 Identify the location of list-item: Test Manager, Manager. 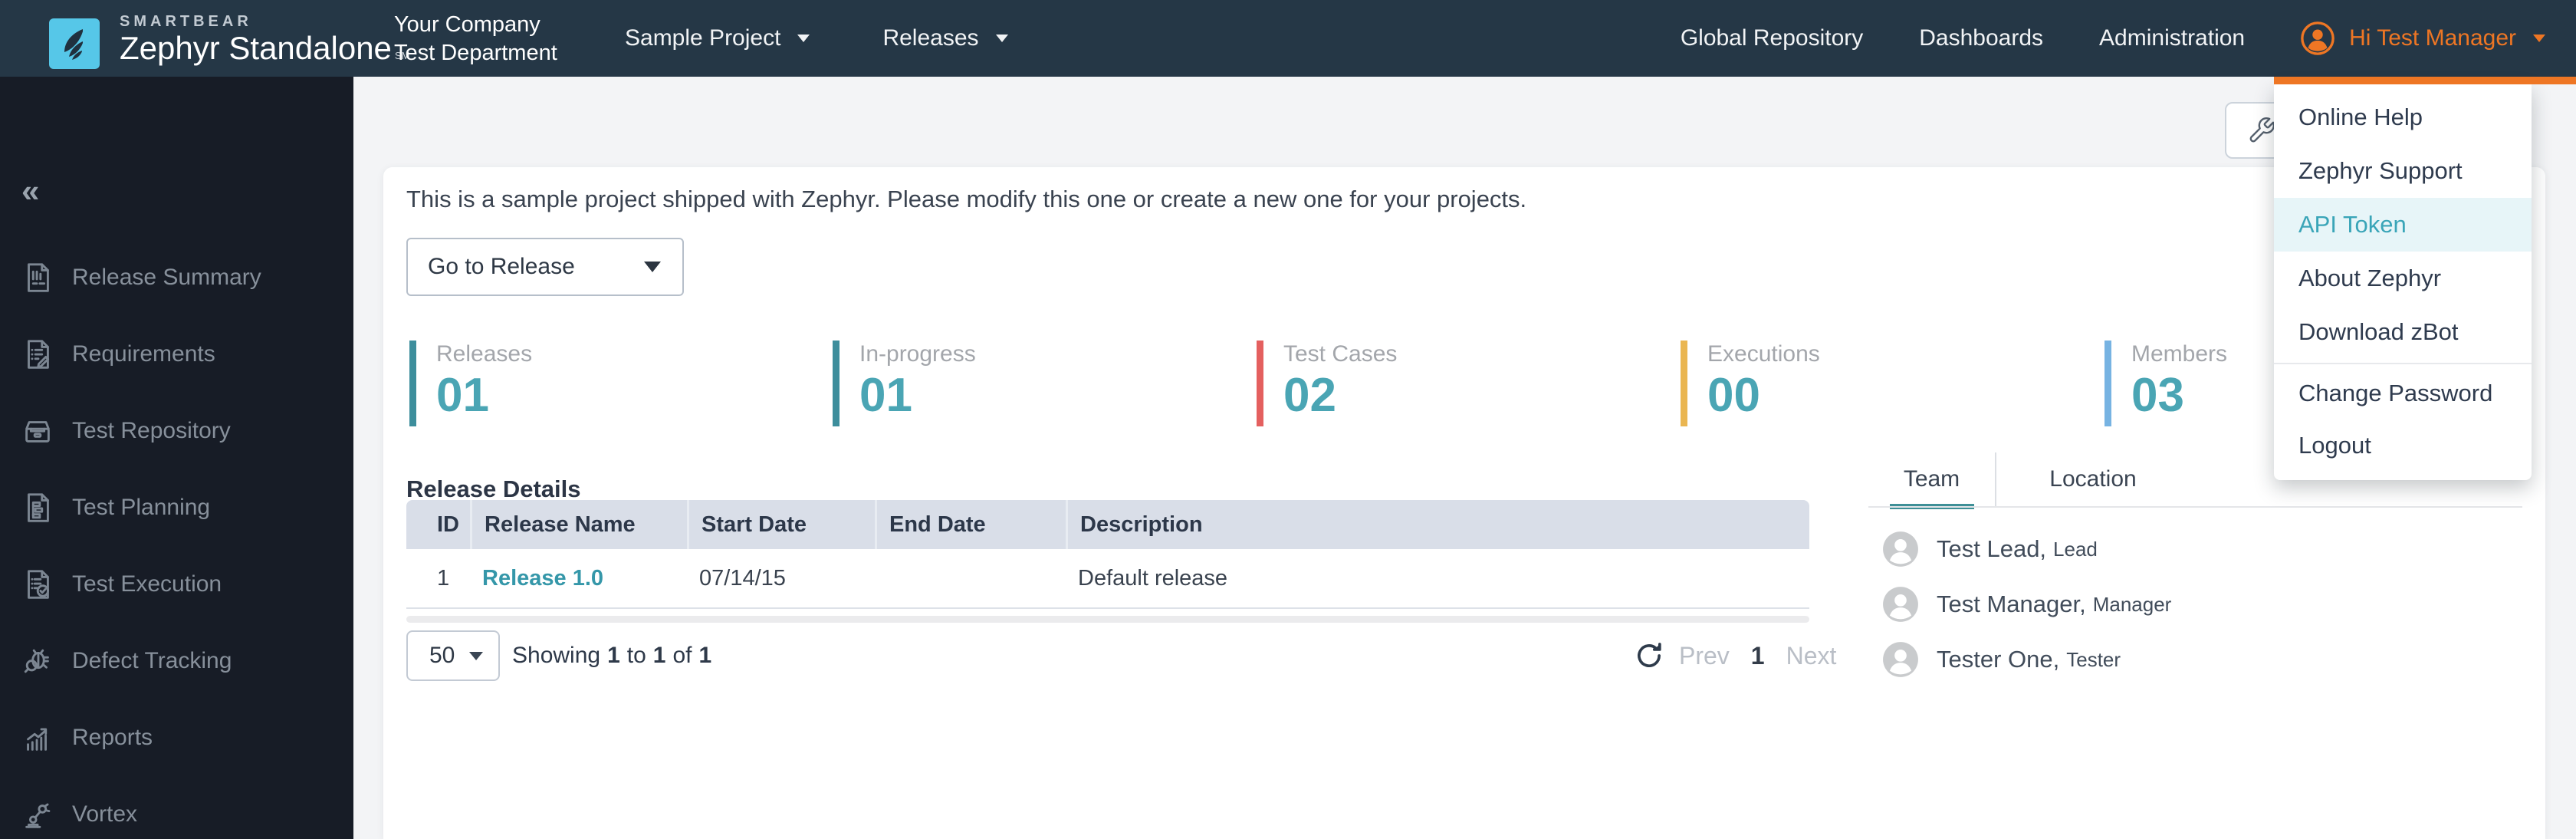
(2195, 604).